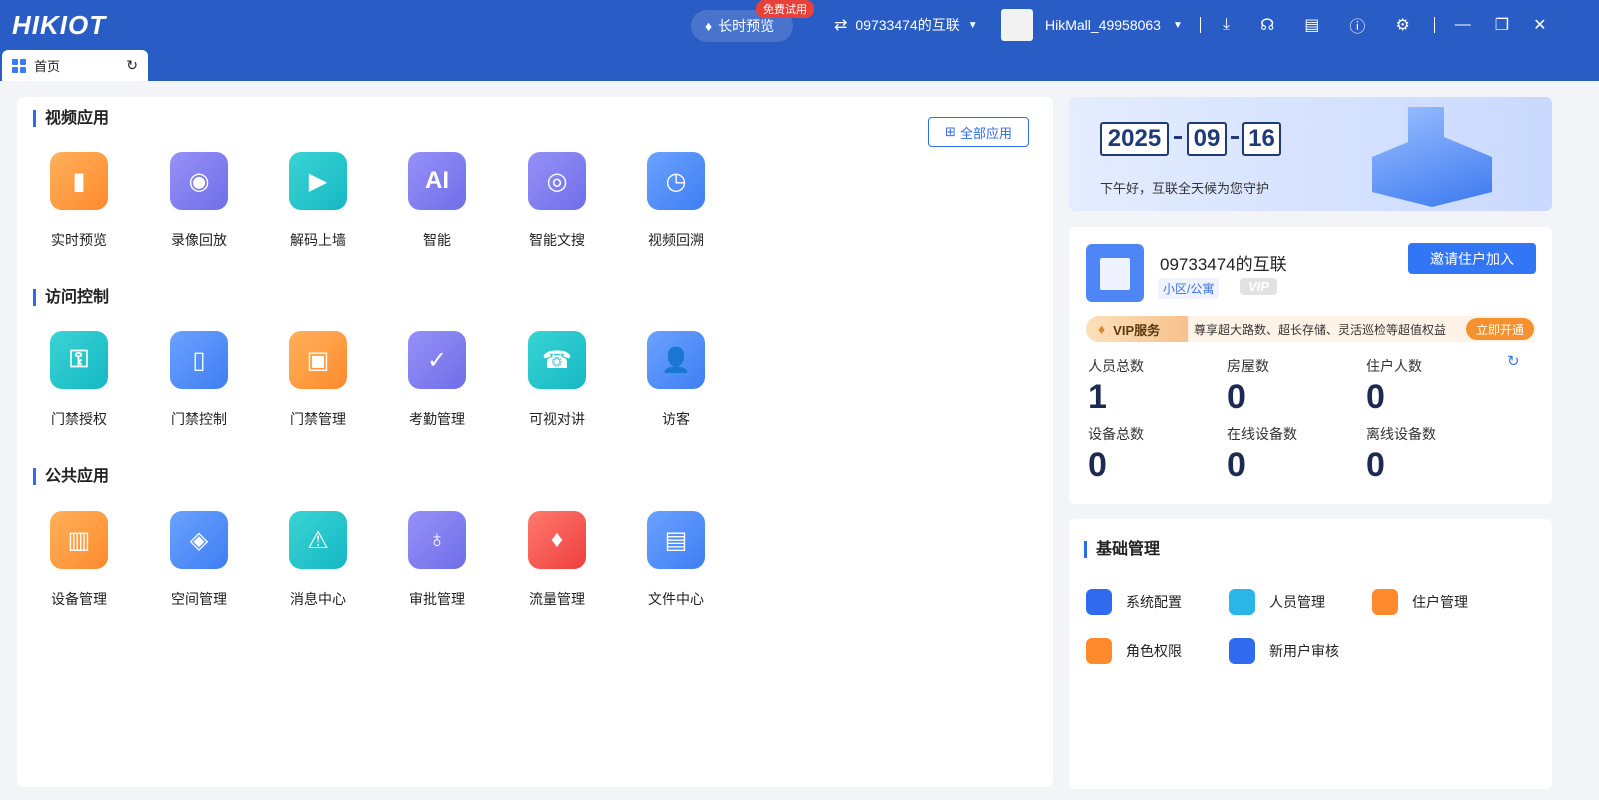 This screenshot has width=1599, height=800. What do you see at coordinates (709, 26) in the screenshot?
I see `diamond-icon: ♦` at bounding box center [709, 26].